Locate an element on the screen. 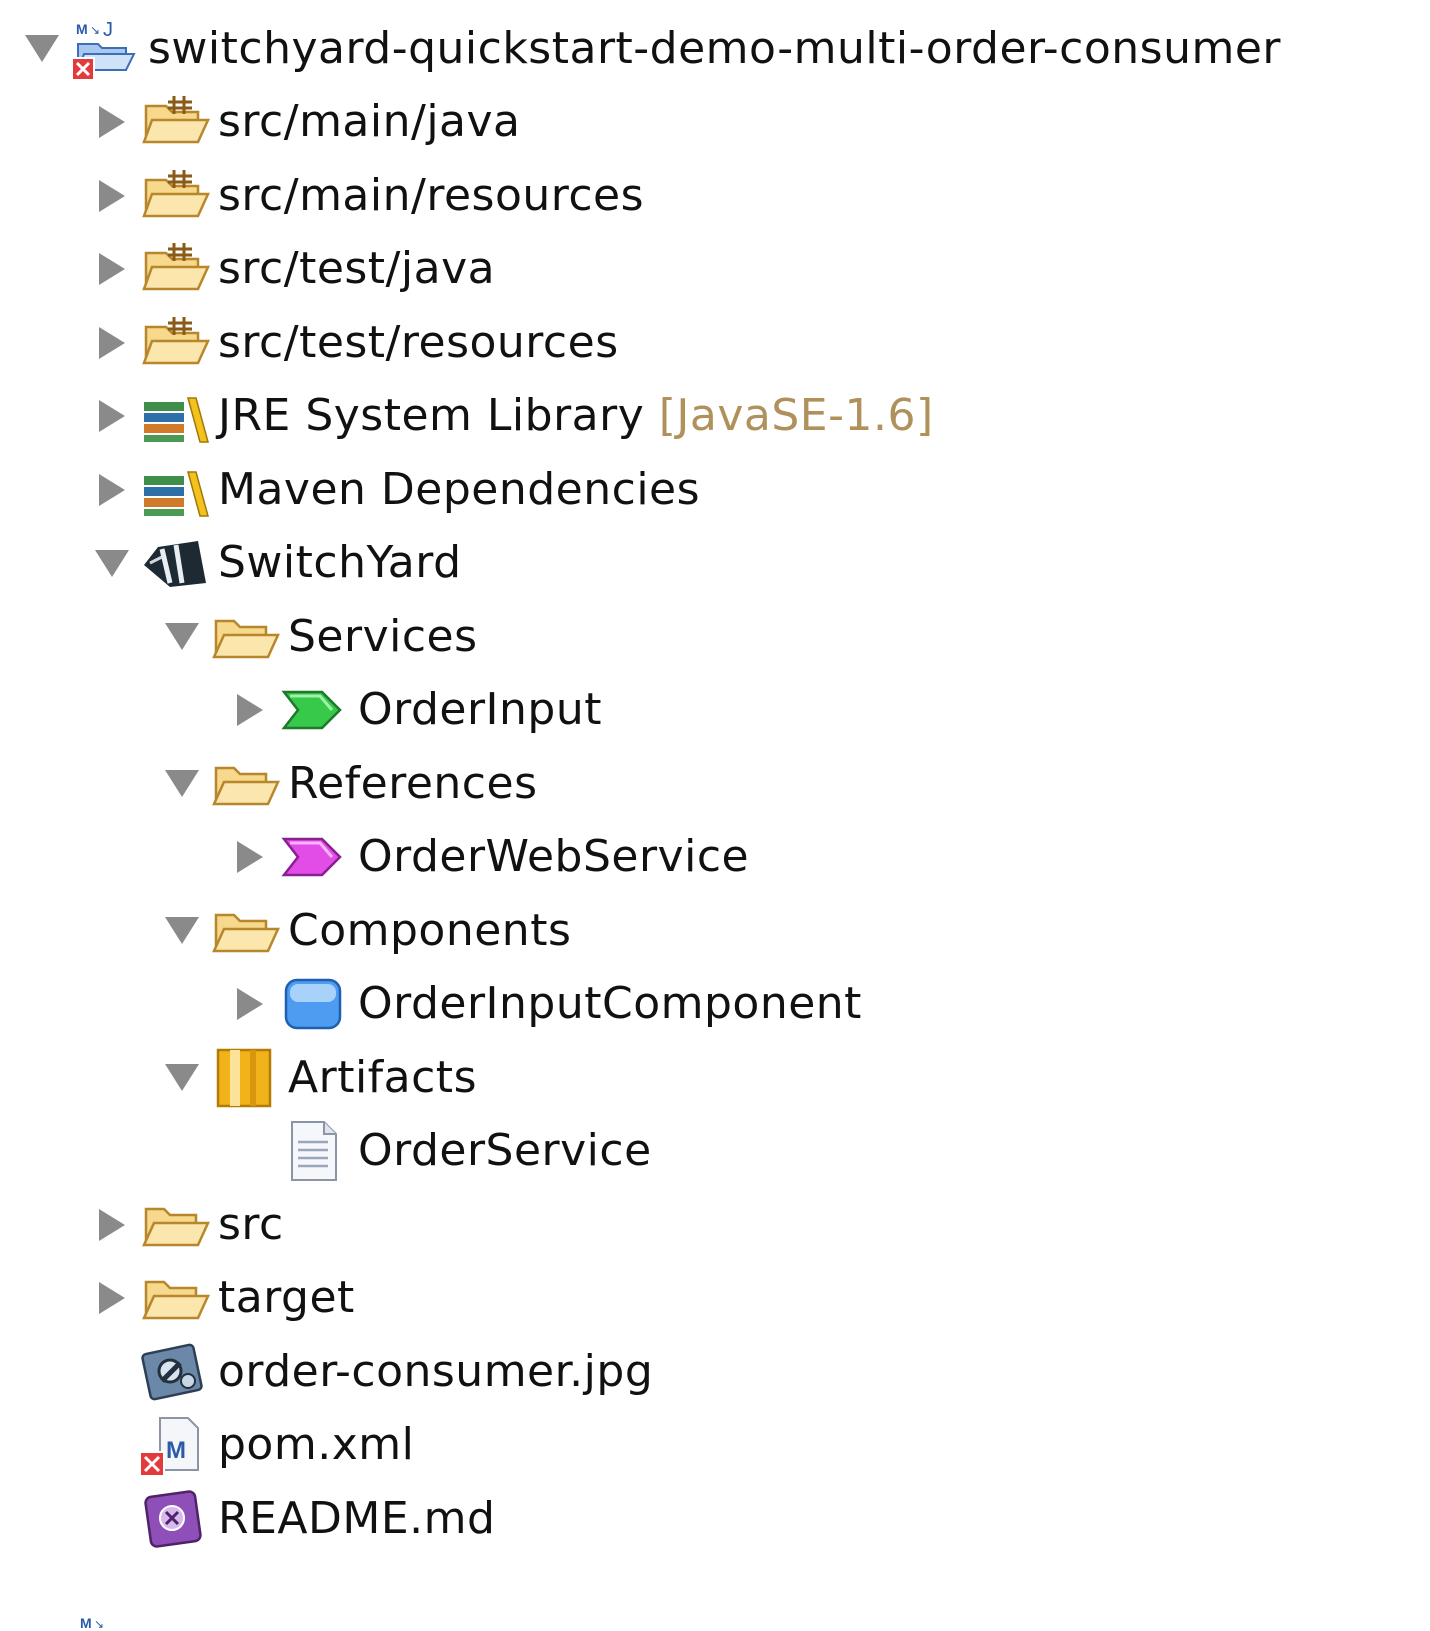 This screenshot has height=1631, width=1430. tree-item-label: order-consumer.jpg is located at coordinates (436, 1371).